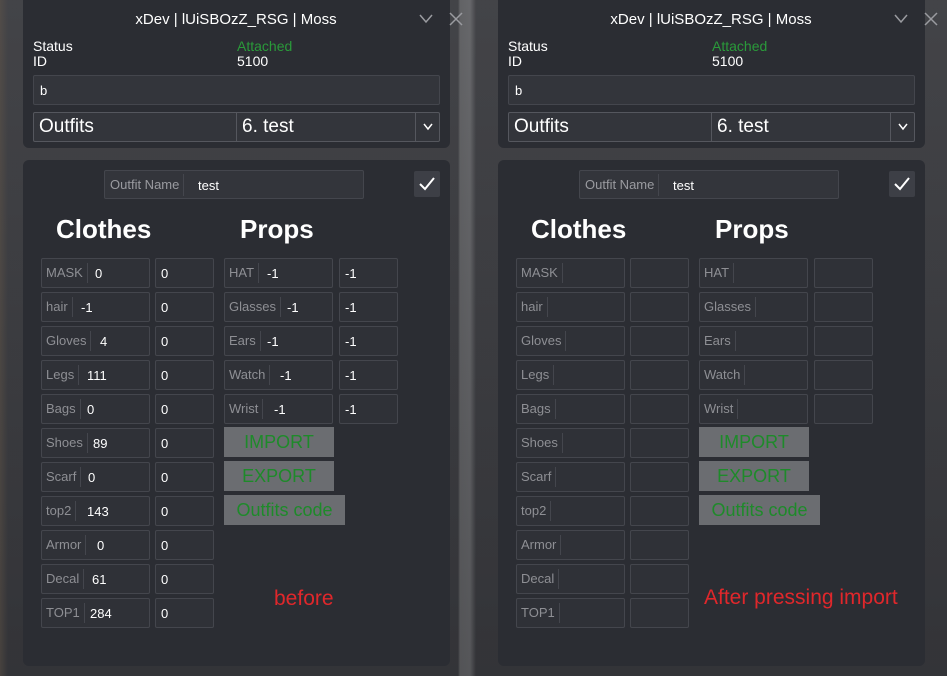 The width and height of the screenshot is (947, 676). What do you see at coordinates (236, 18) in the screenshot?
I see `titlebar: xDev | lUiSBOzZ_RSG | Moss` at bounding box center [236, 18].